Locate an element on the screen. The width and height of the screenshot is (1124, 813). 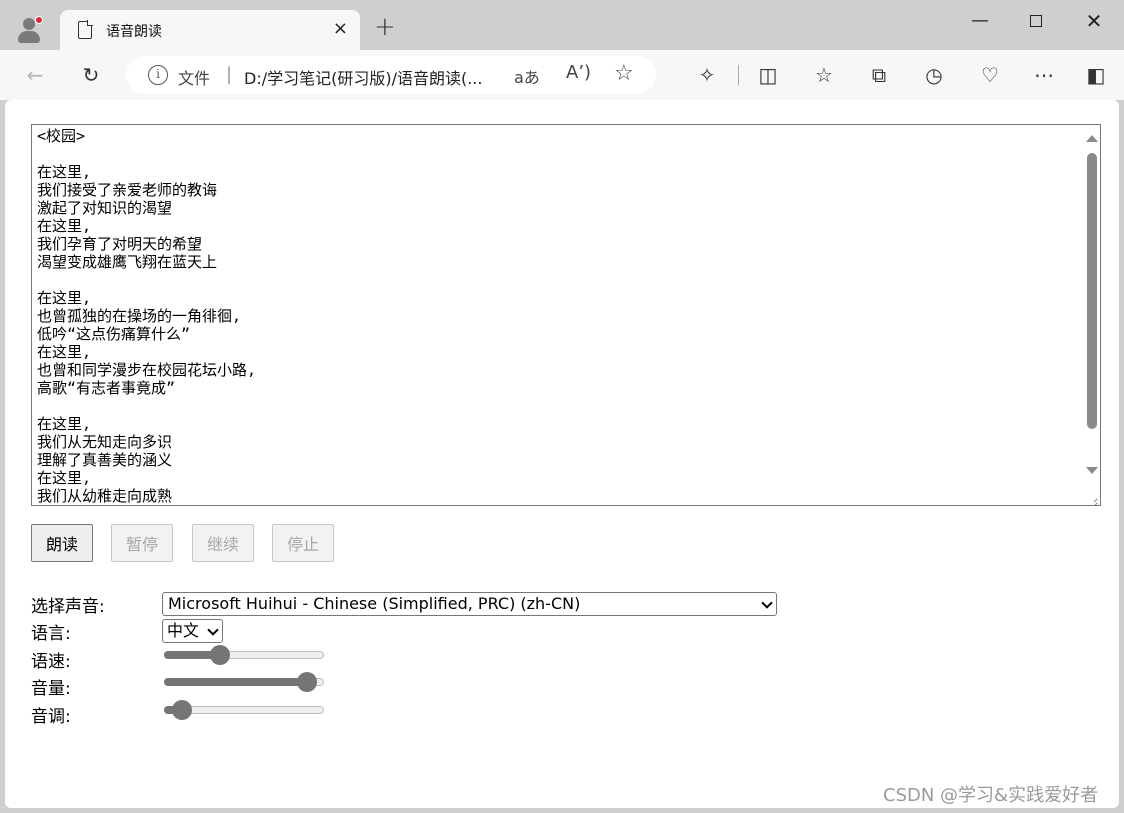
language-select: 中文 is located at coordinates (192, 631).